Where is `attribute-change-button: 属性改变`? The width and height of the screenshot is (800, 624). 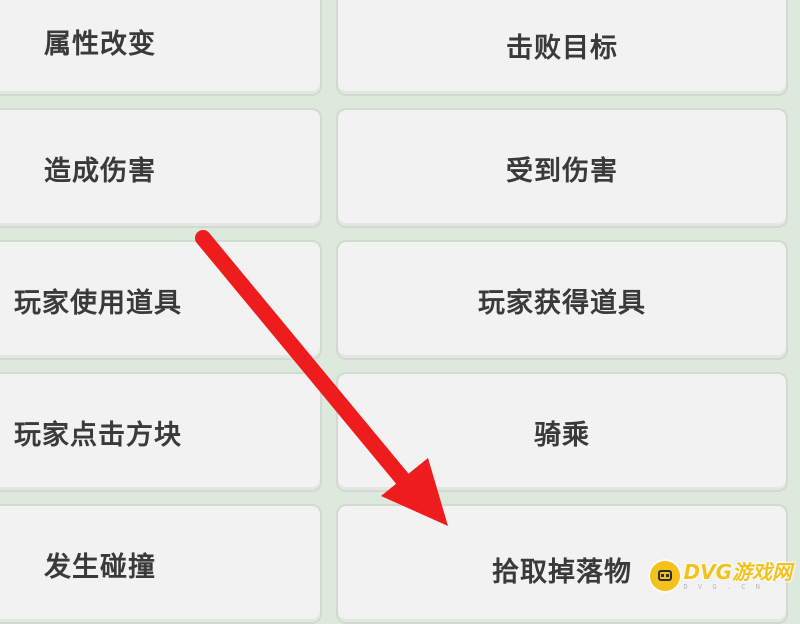 attribute-change-button: 属性改变 is located at coordinates (161, 48).